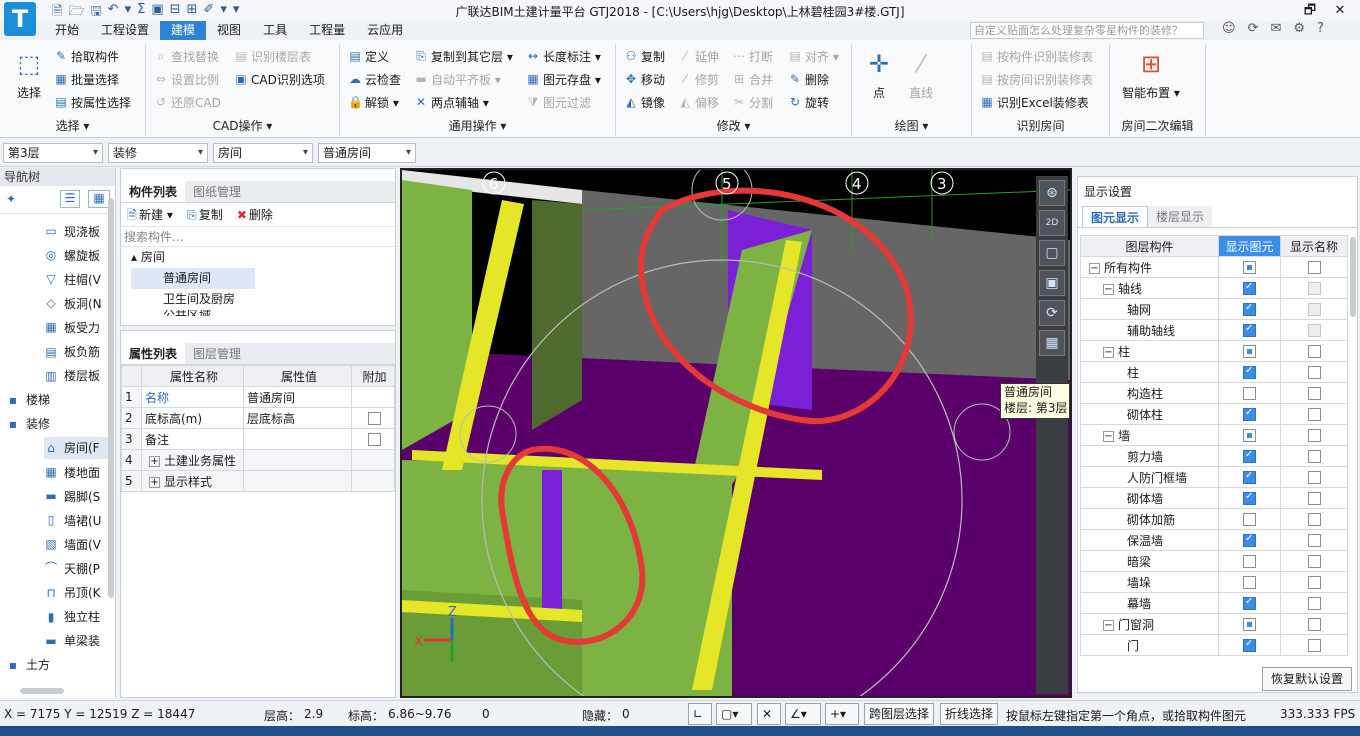 The image size is (1360, 736). Describe the element at coordinates (72, 279) in the screenshot. I see `nav-item: ▽ 柱帽(V` at that location.